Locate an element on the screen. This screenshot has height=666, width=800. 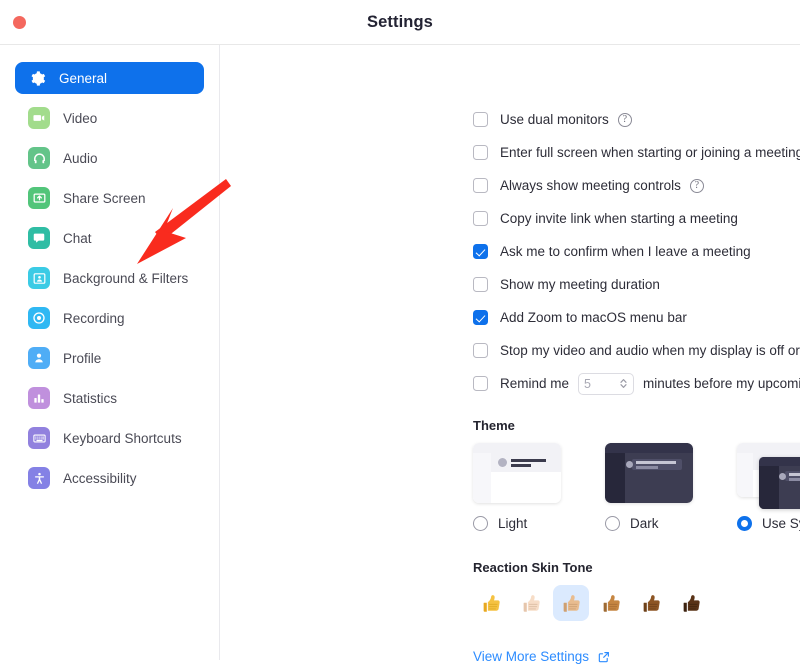
sidebar-item-keyboard-shortcuts: Keyboard Shortcuts is located at coordinates (109, 438).